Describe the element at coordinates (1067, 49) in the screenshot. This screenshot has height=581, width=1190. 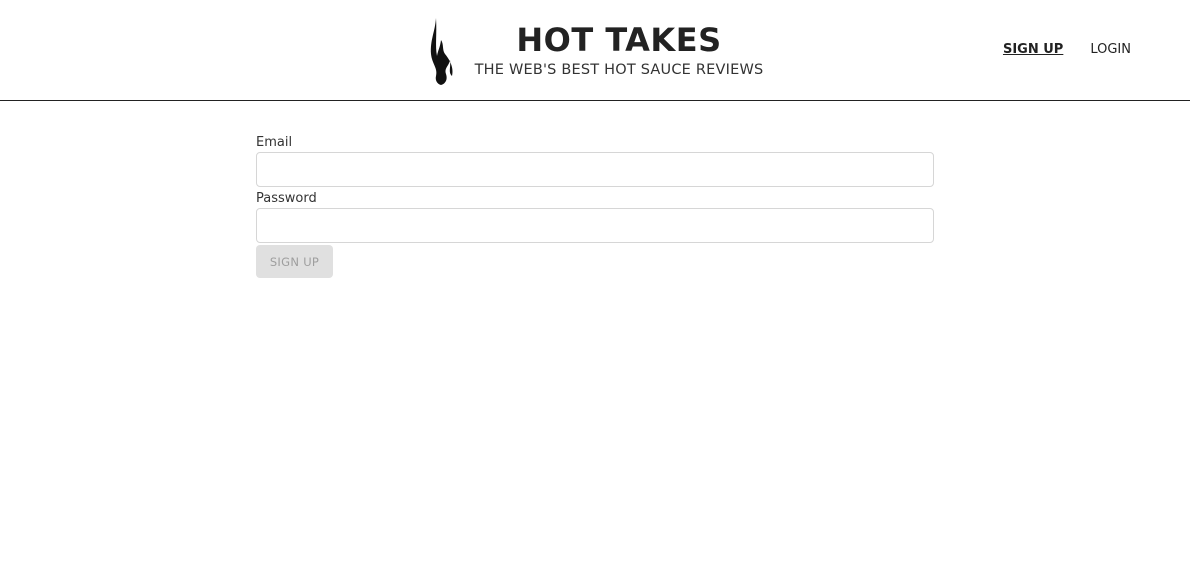
I see `main-nav: SIGN UP LOGIN` at that location.